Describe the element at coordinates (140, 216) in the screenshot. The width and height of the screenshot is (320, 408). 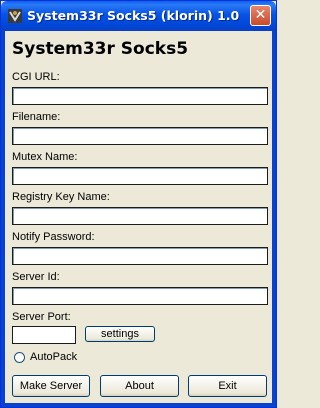
I see `registry-key-name-input` at that location.